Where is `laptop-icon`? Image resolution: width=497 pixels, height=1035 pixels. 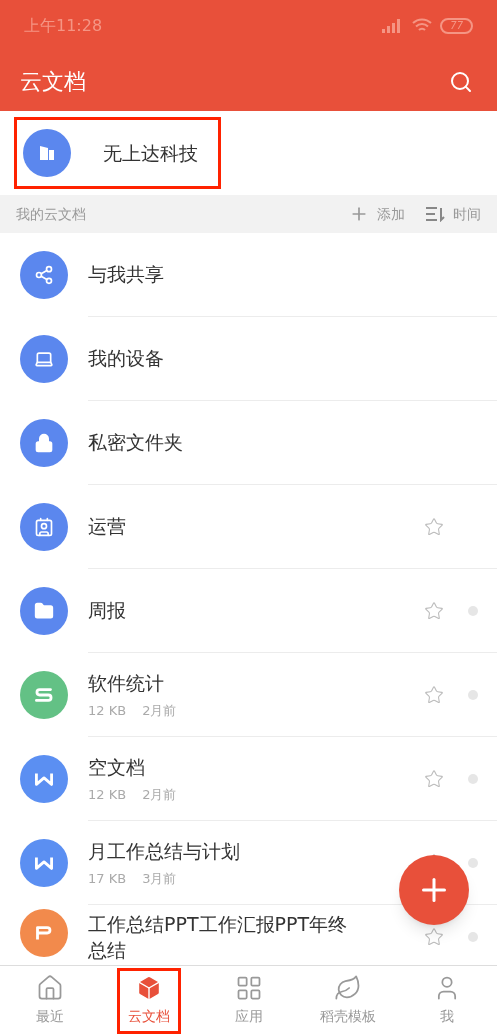 laptop-icon is located at coordinates (44, 359).